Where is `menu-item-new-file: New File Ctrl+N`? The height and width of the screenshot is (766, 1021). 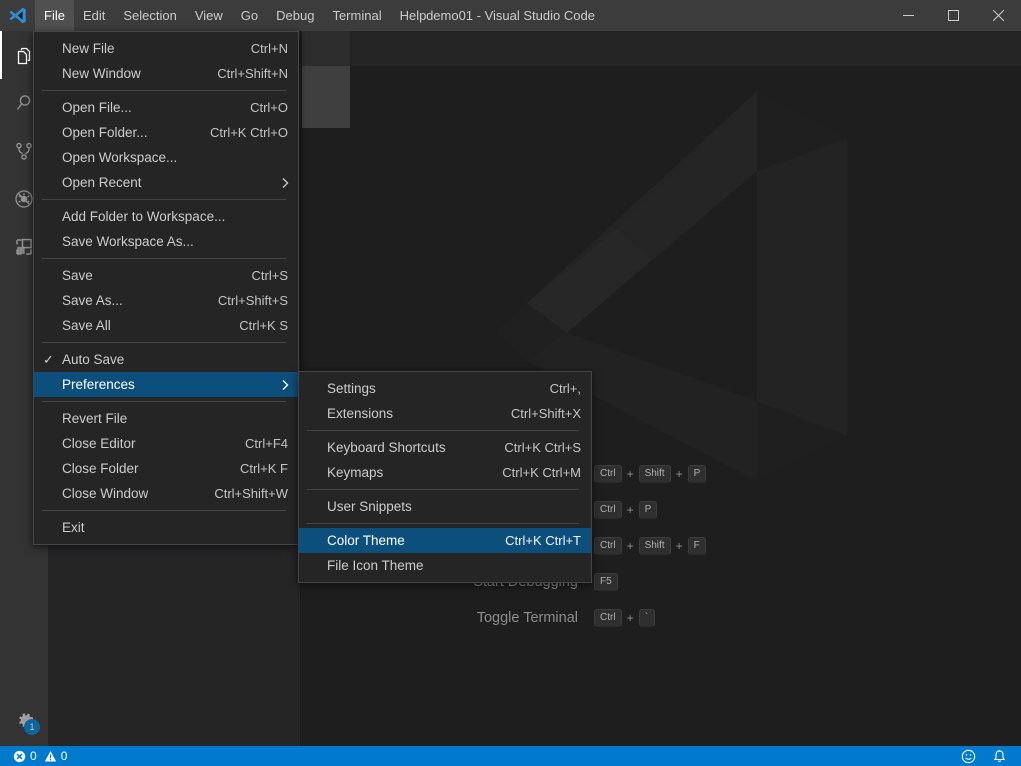 menu-item-new-file: New File Ctrl+N is located at coordinates (166, 48).